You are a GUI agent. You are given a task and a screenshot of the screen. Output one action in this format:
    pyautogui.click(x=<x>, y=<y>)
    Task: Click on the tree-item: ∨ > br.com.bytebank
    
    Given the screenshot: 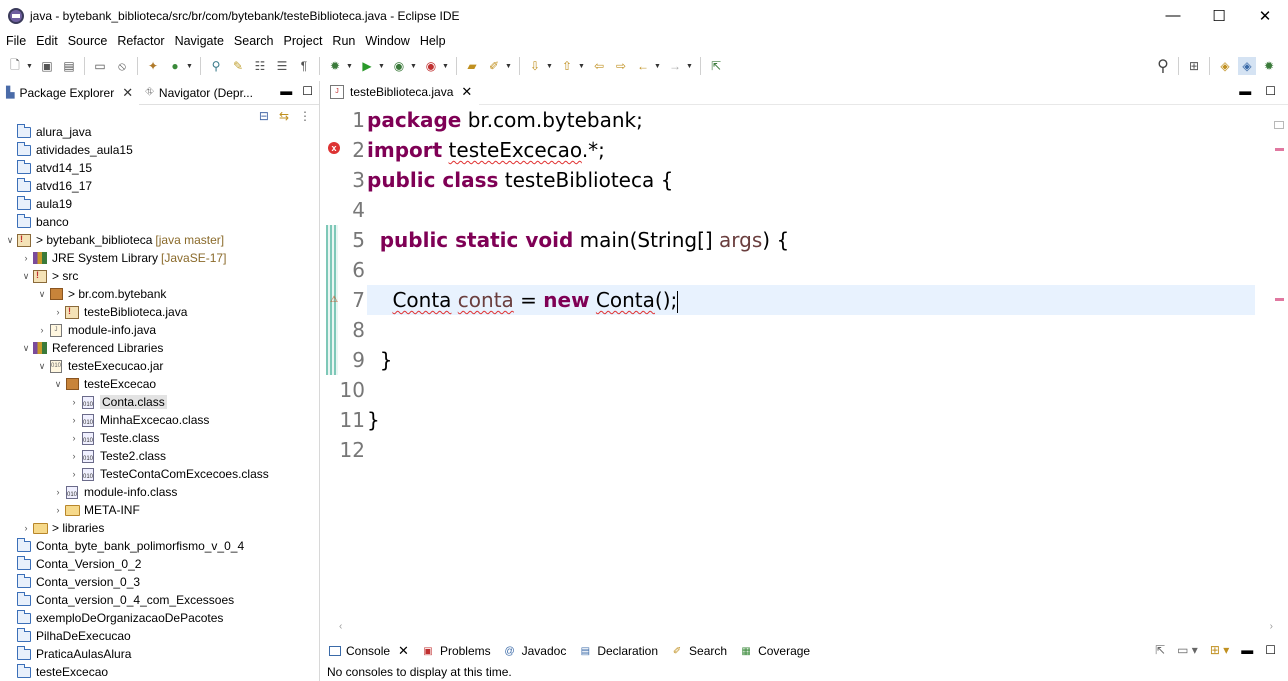 What is the action you would take?
    pyautogui.click(x=159, y=294)
    